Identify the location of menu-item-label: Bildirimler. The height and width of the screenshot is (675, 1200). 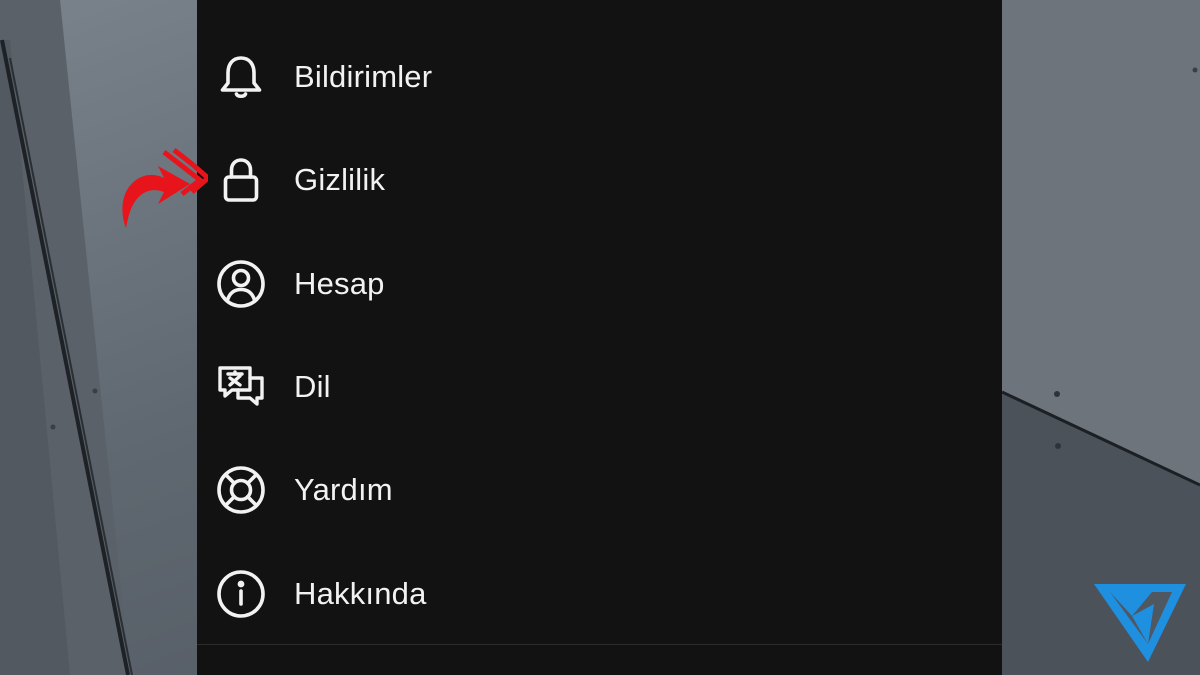
(363, 76).